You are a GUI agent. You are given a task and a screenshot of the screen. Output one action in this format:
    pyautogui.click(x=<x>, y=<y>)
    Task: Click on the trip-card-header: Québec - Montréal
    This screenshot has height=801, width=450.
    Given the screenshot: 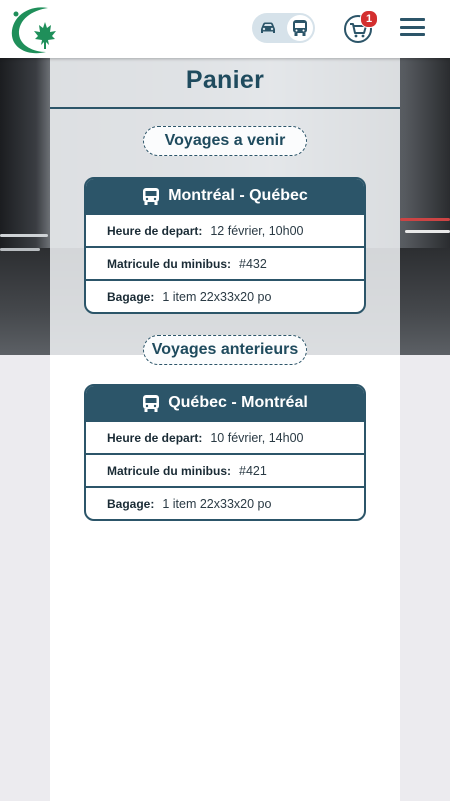 What is the action you would take?
    pyautogui.click(x=225, y=403)
    